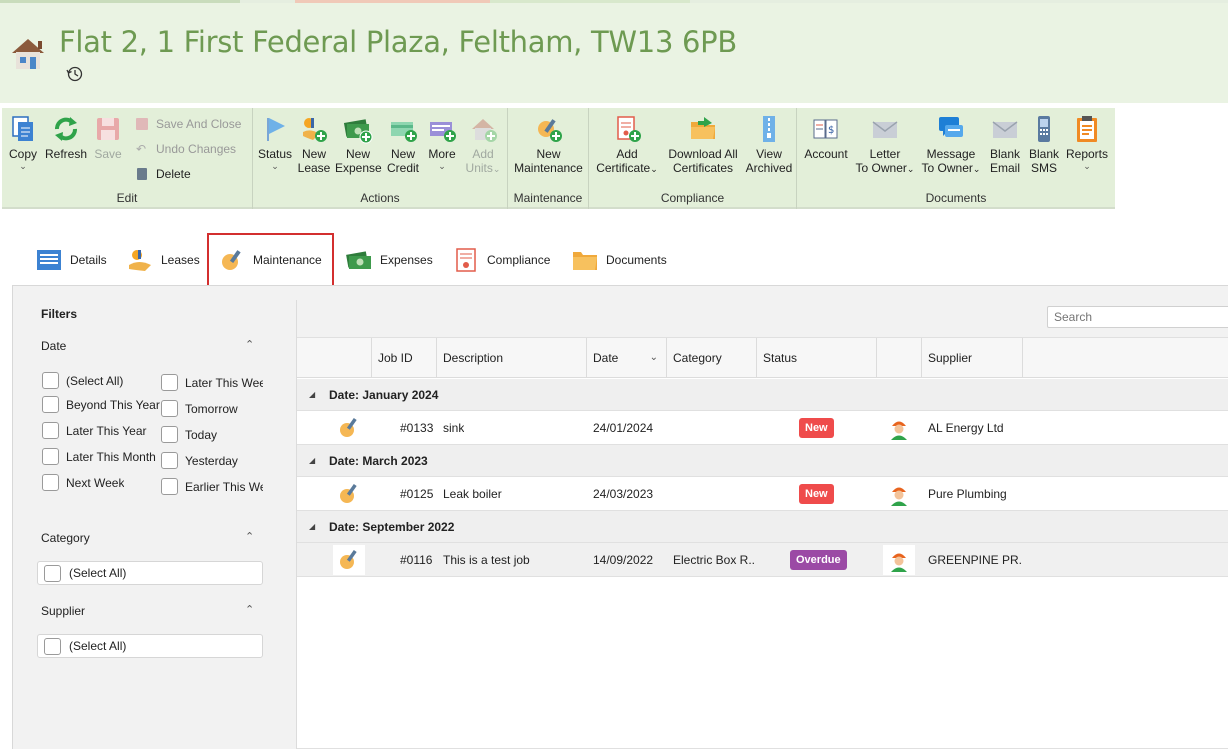 This screenshot has width=1228, height=749. Describe the element at coordinates (1137, 317) in the screenshot. I see `search-input` at that location.